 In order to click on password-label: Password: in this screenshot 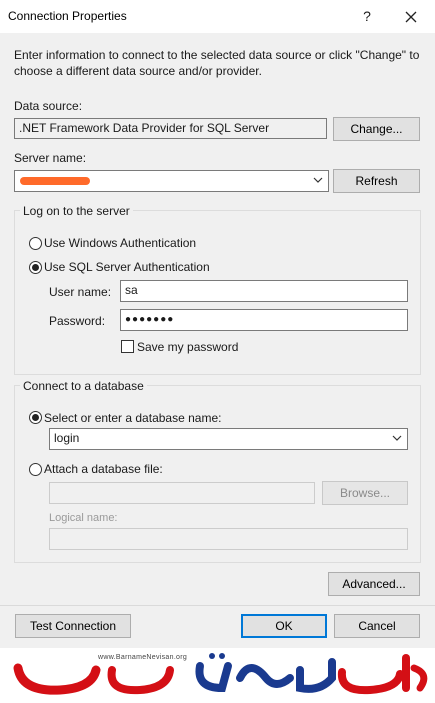, I will do `click(77, 321)`.